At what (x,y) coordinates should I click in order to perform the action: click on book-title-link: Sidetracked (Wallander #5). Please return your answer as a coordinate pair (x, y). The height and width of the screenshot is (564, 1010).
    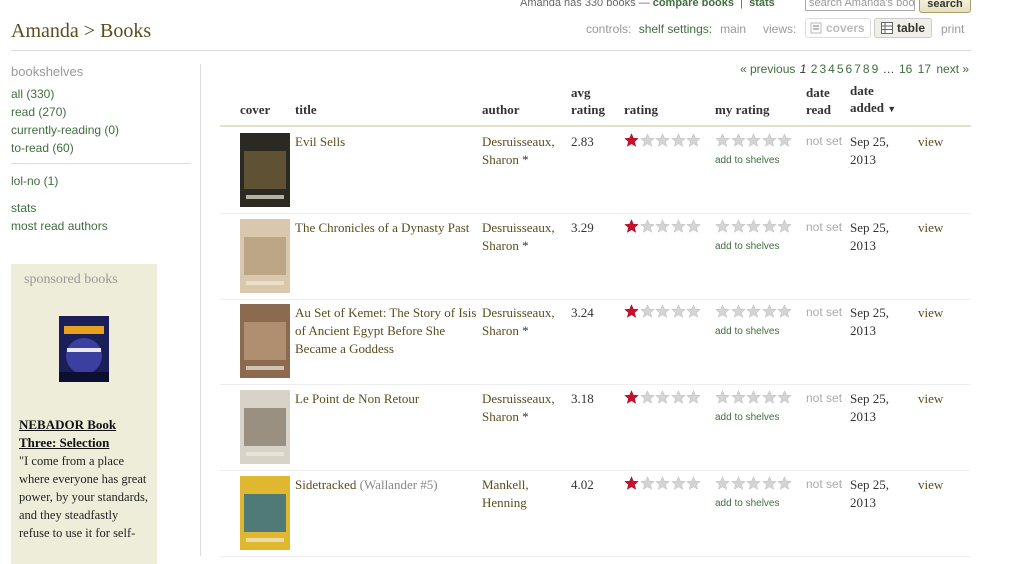
    Looking at the image, I should click on (387, 485).